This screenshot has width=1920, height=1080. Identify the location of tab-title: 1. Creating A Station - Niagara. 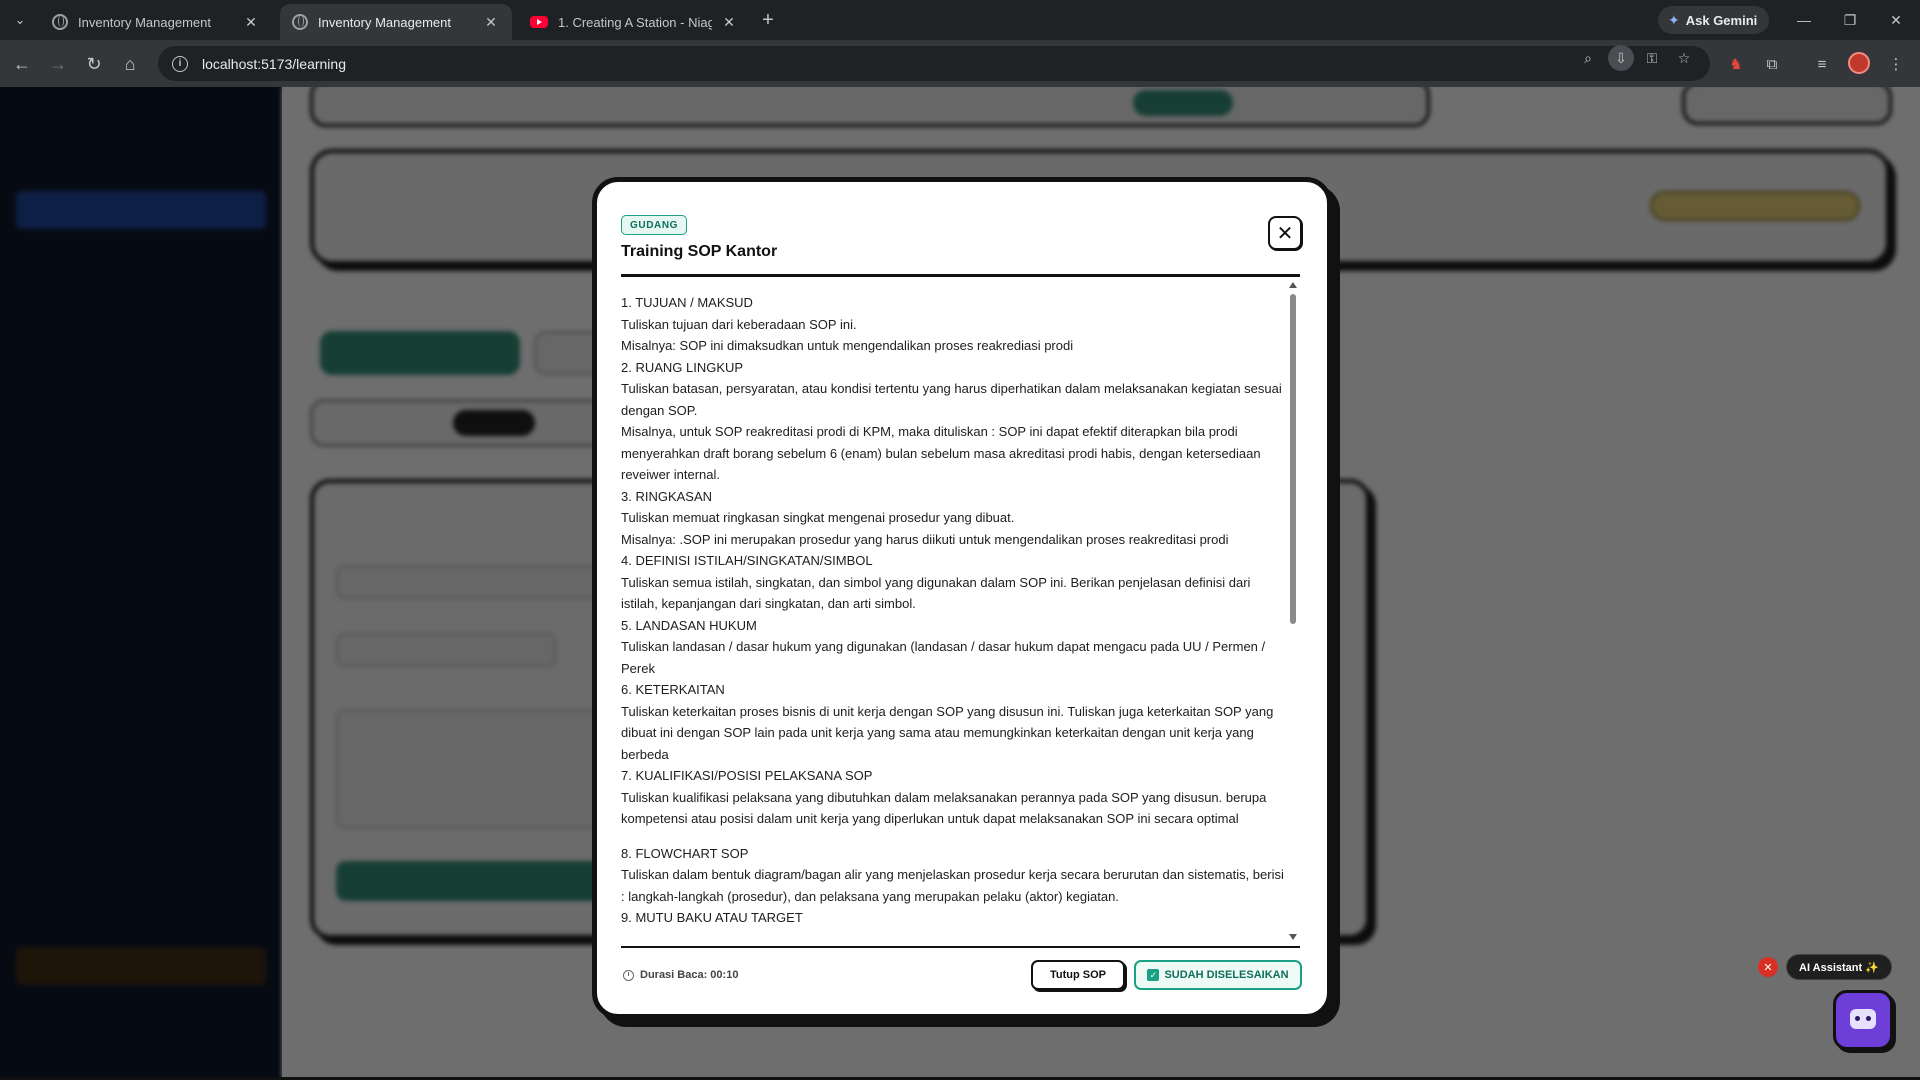
(635, 22).